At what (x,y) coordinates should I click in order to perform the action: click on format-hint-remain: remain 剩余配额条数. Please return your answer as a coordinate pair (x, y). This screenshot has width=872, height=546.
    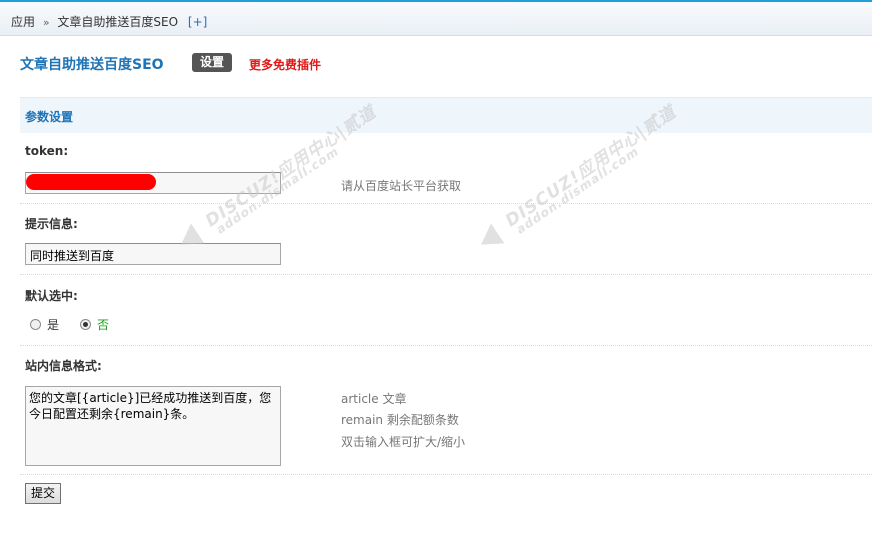
    Looking at the image, I should click on (400, 420).